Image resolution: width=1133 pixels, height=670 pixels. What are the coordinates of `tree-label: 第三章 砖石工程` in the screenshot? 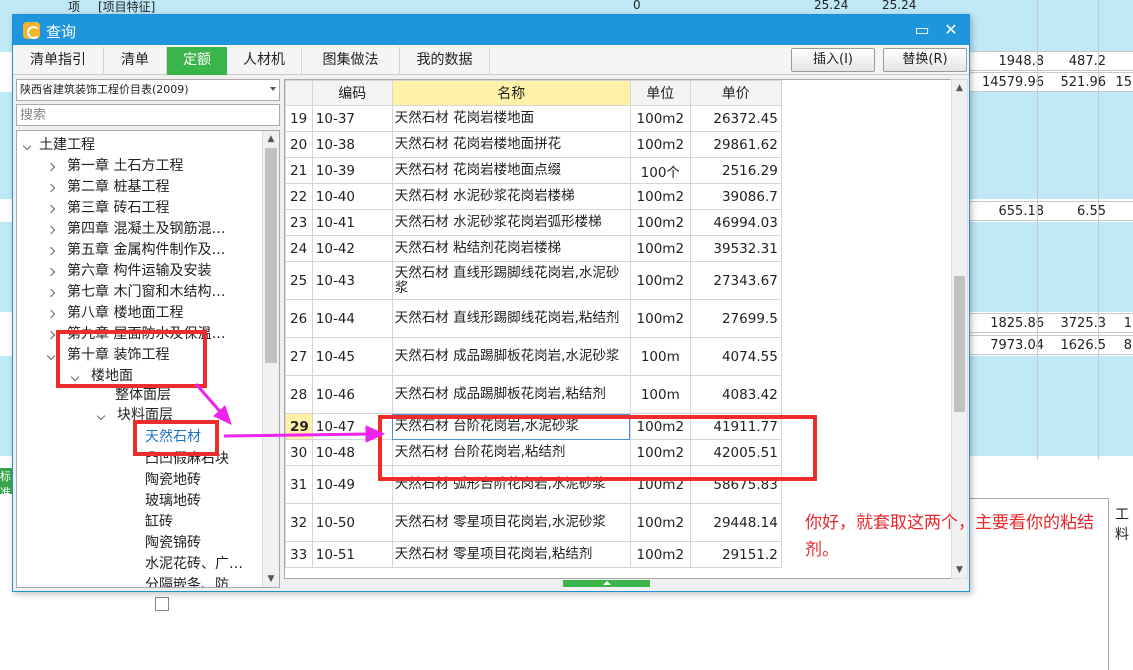 It's located at (118, 208).